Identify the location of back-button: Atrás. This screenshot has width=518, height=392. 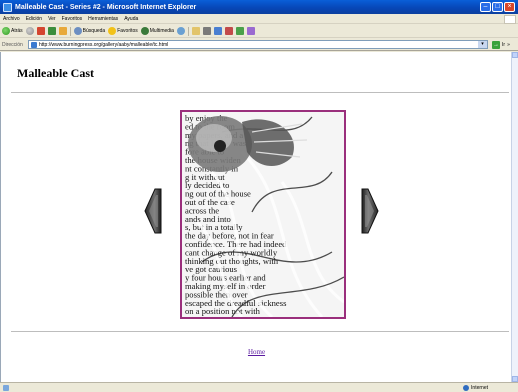
(12, 31).